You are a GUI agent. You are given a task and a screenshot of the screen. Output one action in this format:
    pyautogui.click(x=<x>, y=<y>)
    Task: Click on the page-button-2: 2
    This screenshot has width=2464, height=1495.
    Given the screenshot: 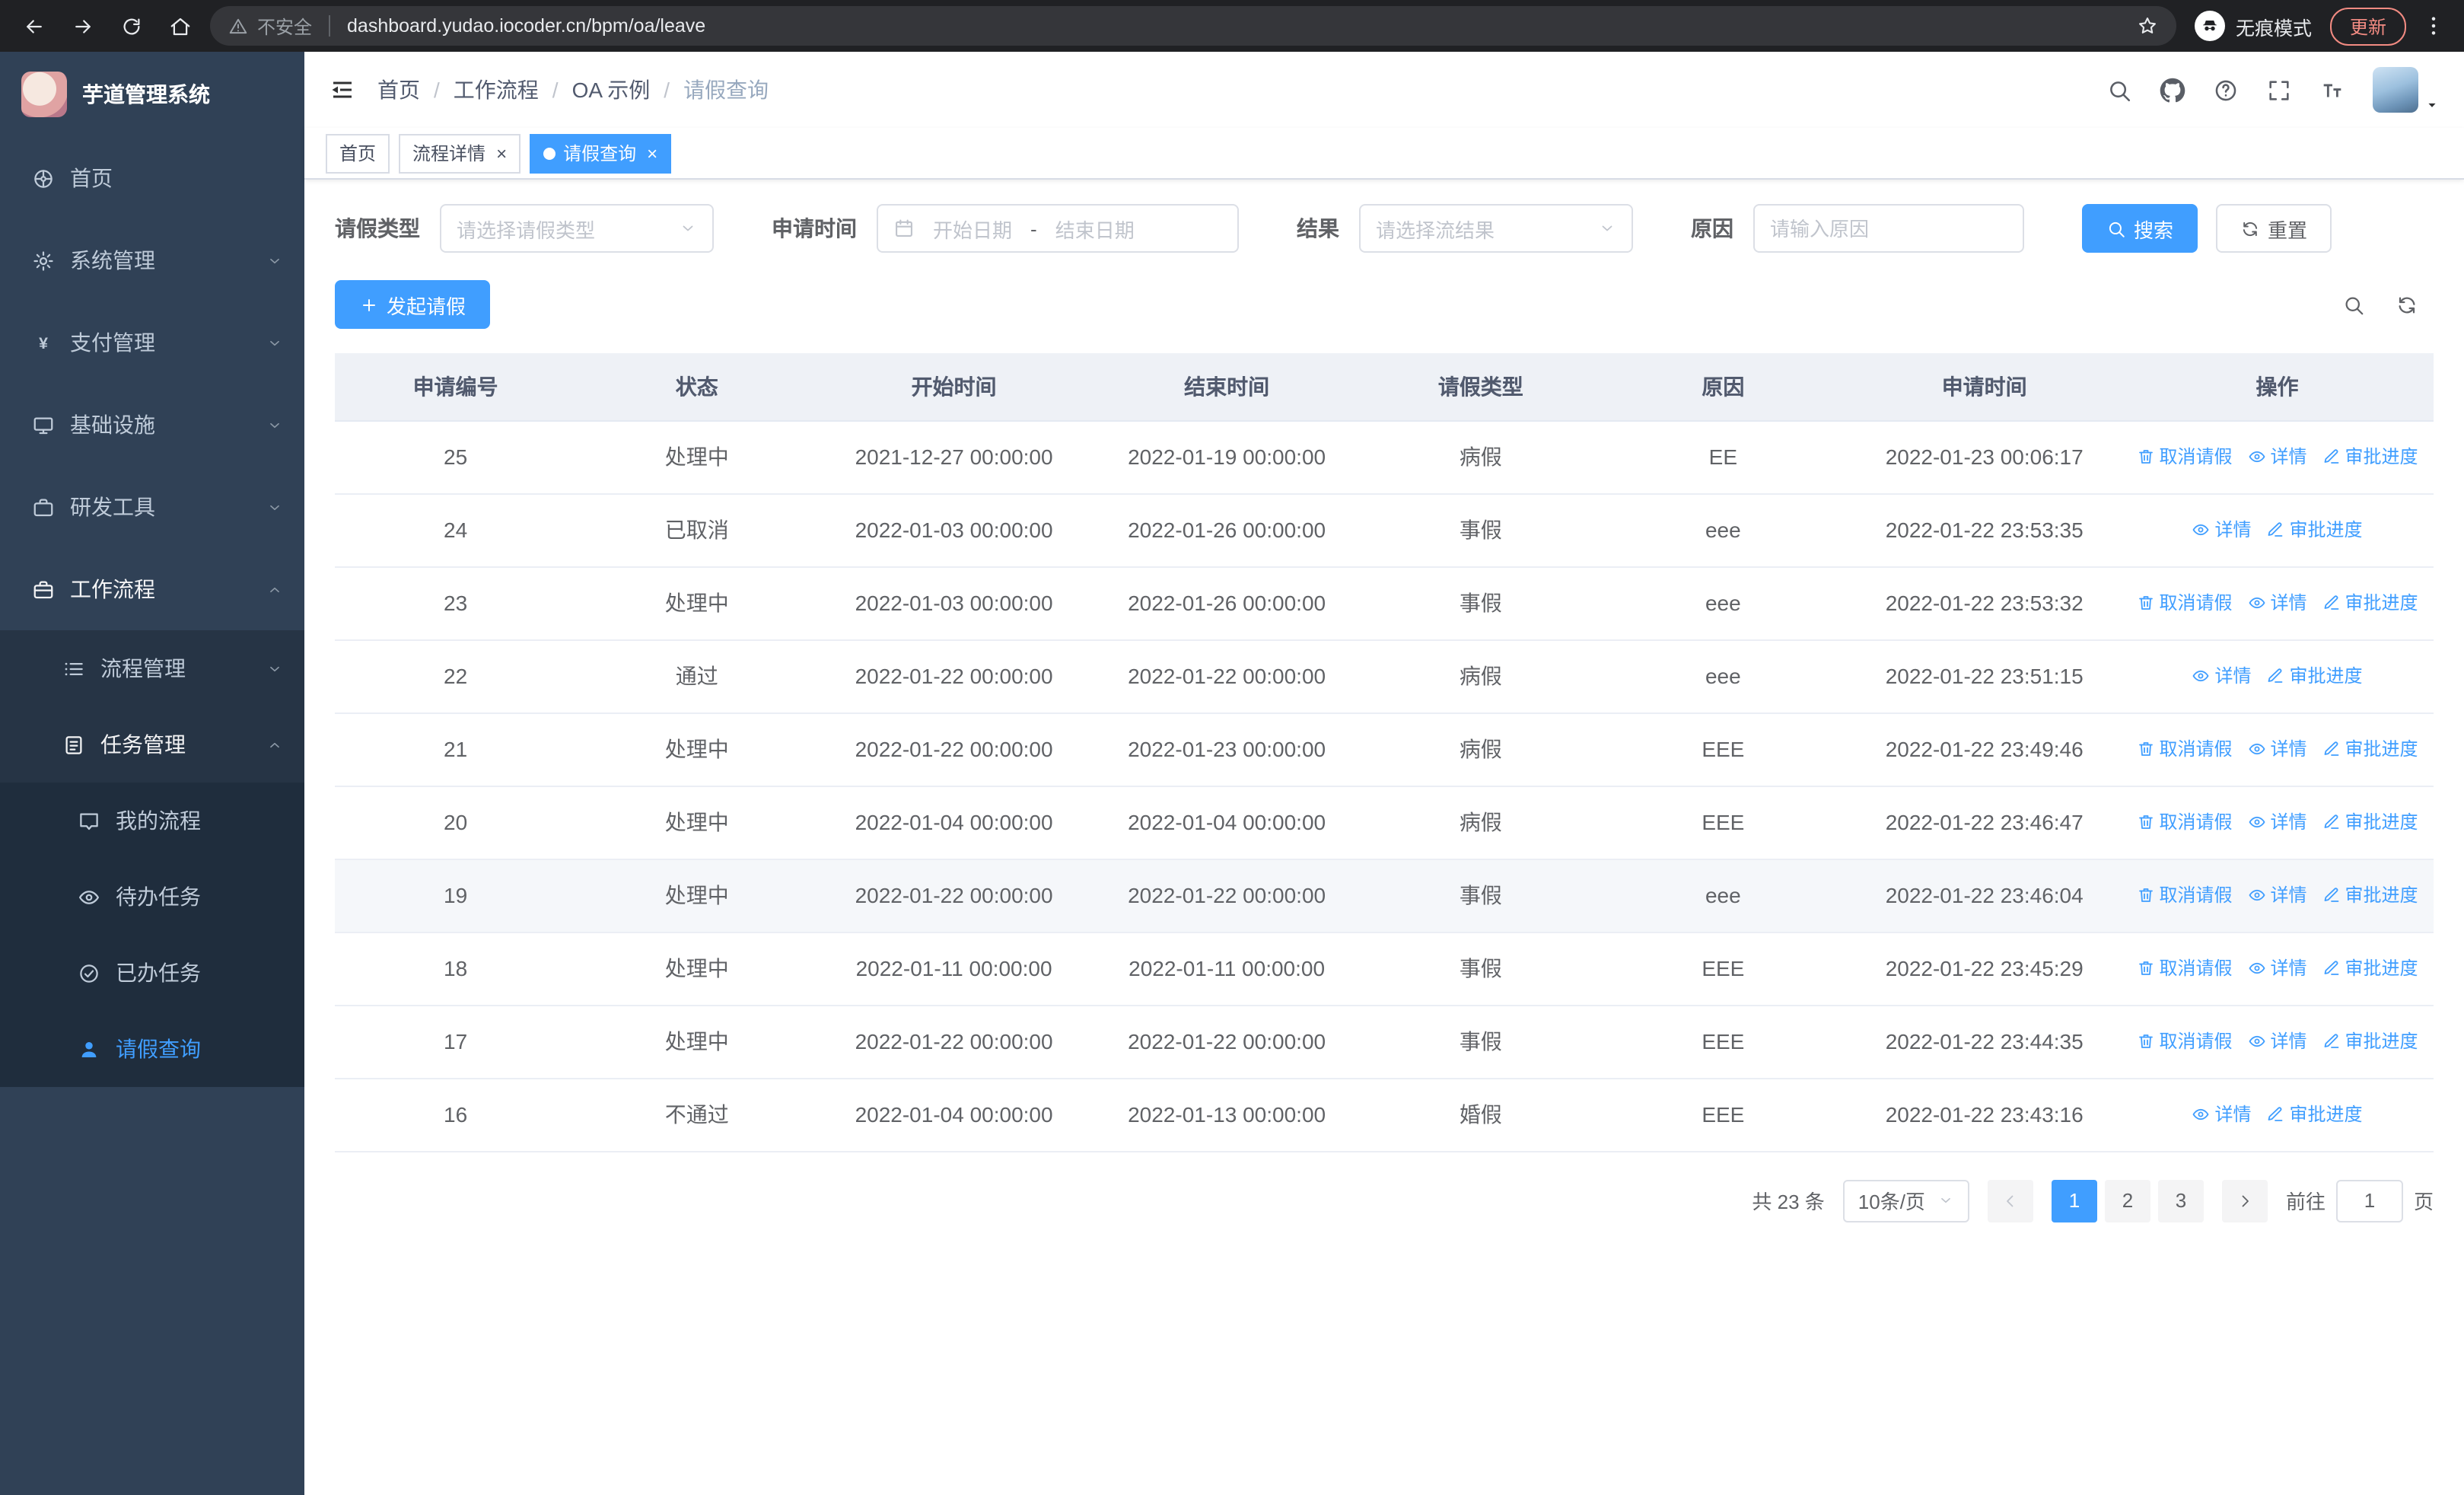 What is the action you would take?
    pyautogui.click(x=2127, y=1200)
    